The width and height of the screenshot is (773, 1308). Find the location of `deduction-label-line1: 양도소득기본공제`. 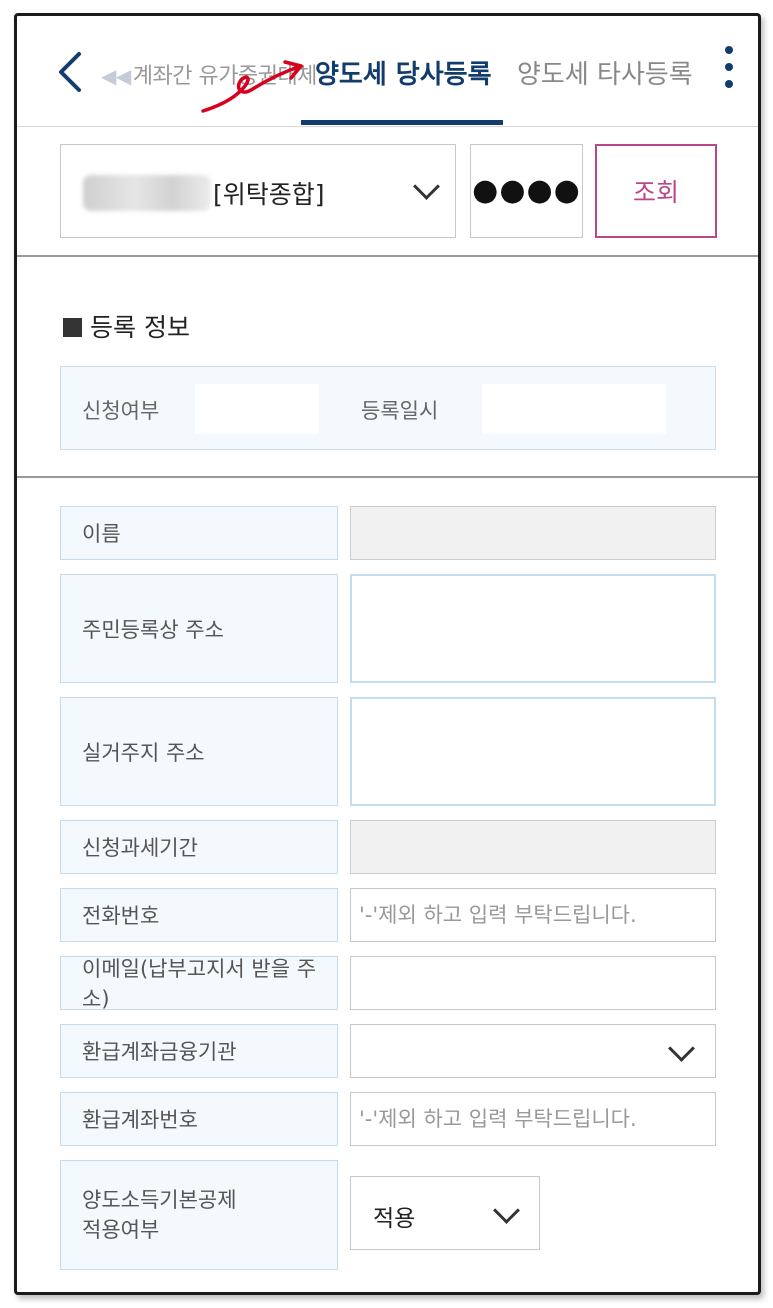

deduction-label-line1: 양도소득기본공제 is located at coordinates (159, 1200).